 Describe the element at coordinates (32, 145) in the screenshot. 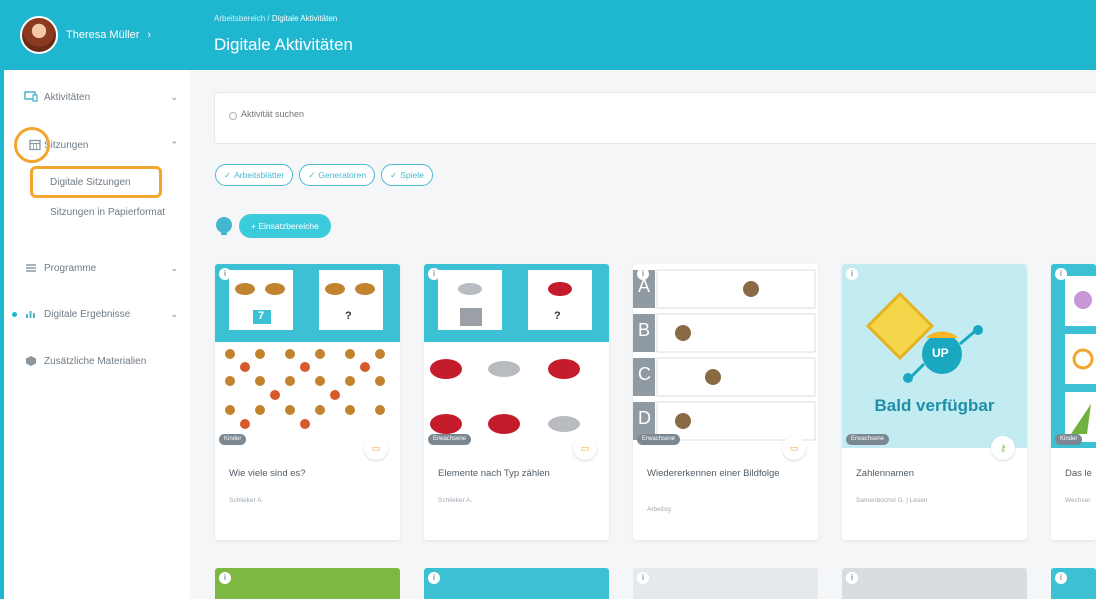

I see `highlight-circle` at that location.